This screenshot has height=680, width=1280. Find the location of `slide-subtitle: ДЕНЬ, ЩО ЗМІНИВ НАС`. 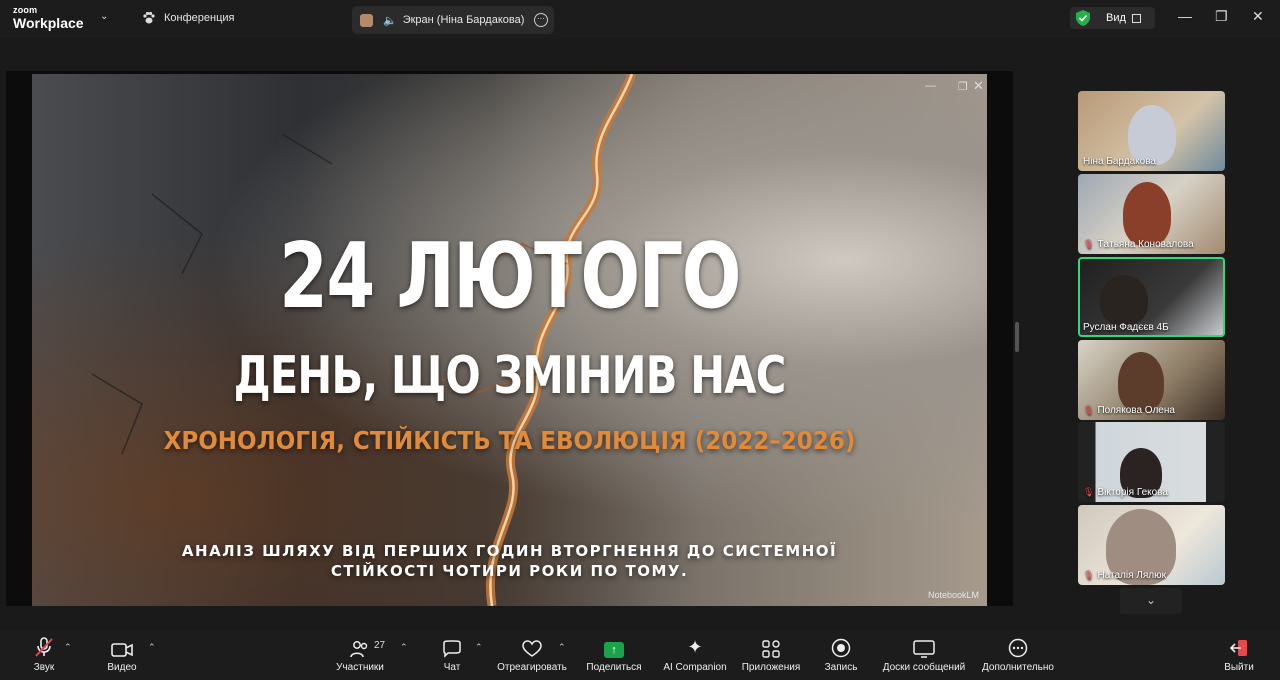

slide-subtitle: ДЕНЬ, ЩО ЗМІНИВ НАС is located at coordinates (510, 376).